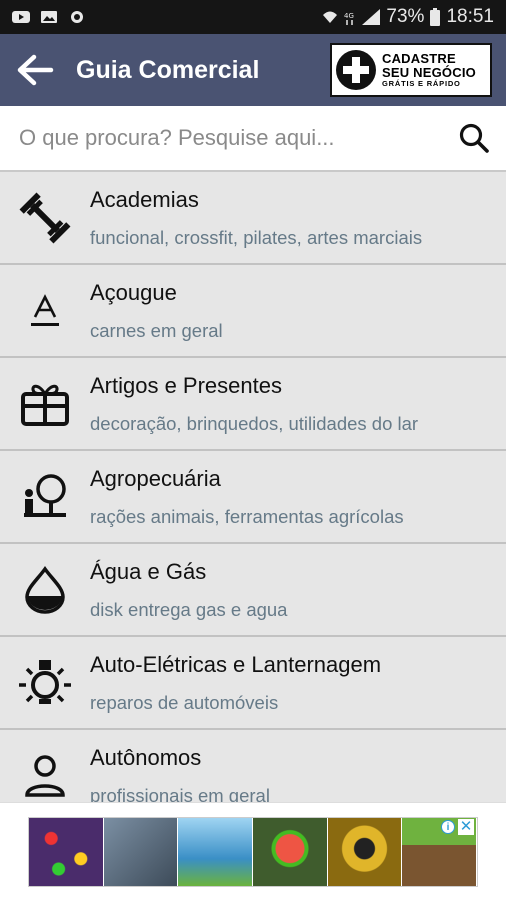  What do you see at coordinates (144, 199) in the screenshot?
I see `item-title: Academias` at bounding box center [144, 199].